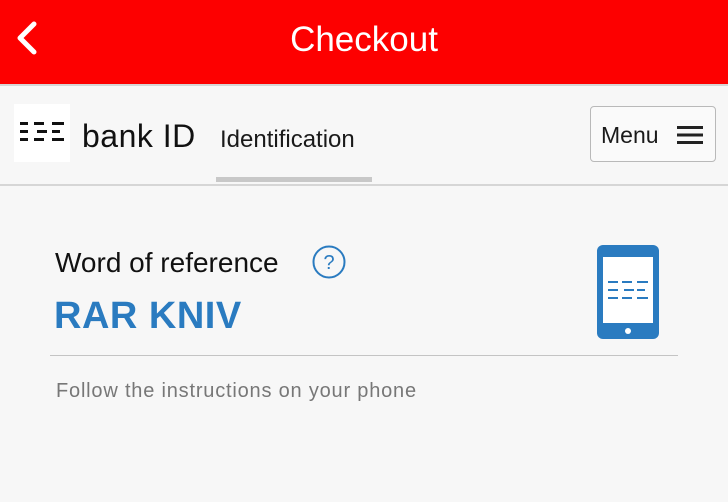 Image resolution: width=728 pixels, height=502 pixels. I want to click on menu-button: Menu, so click(653, 134).